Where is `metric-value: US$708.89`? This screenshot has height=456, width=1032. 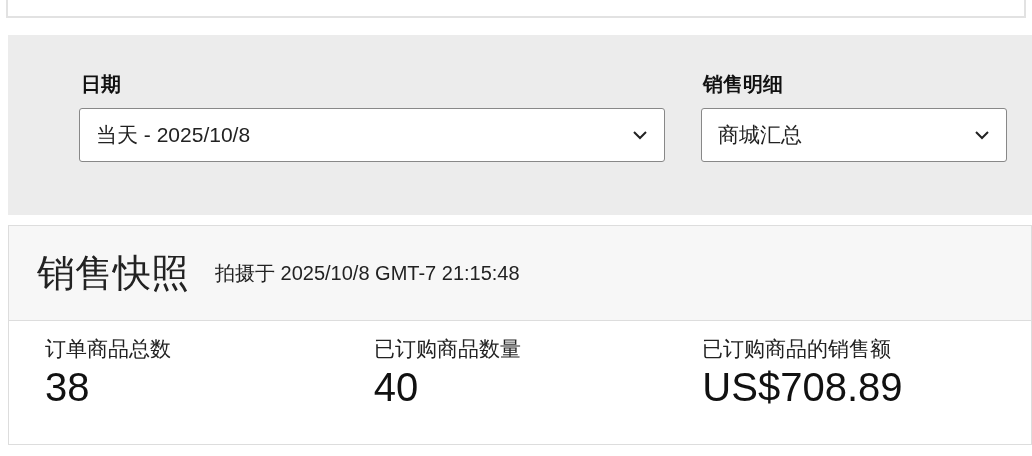 metric-value: US$708.89 is located at coordinates (803, 387).